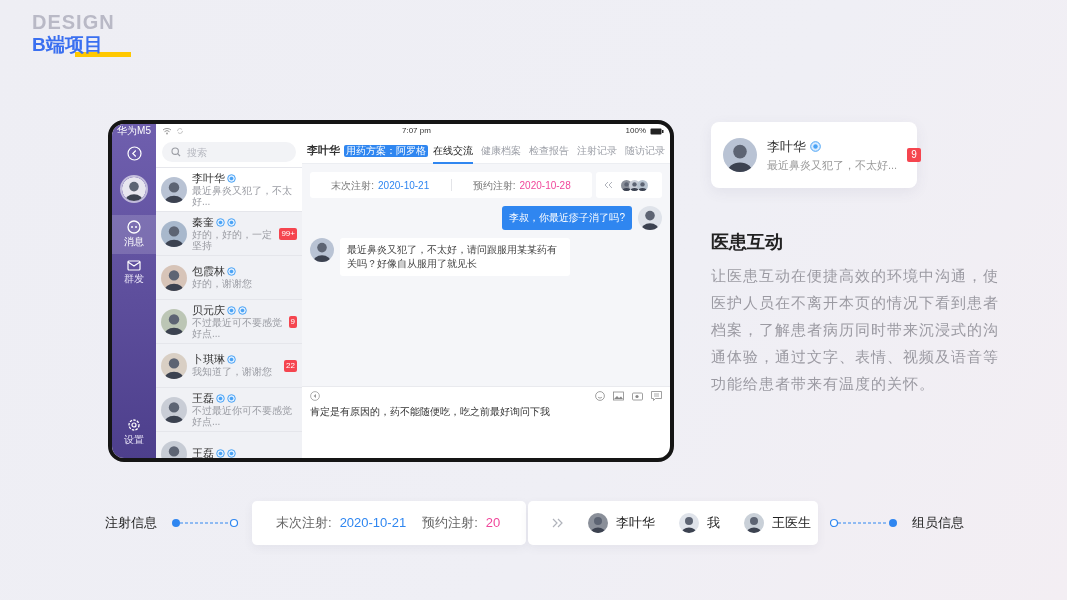  I want to click on battery-icon, so click(657, 131).